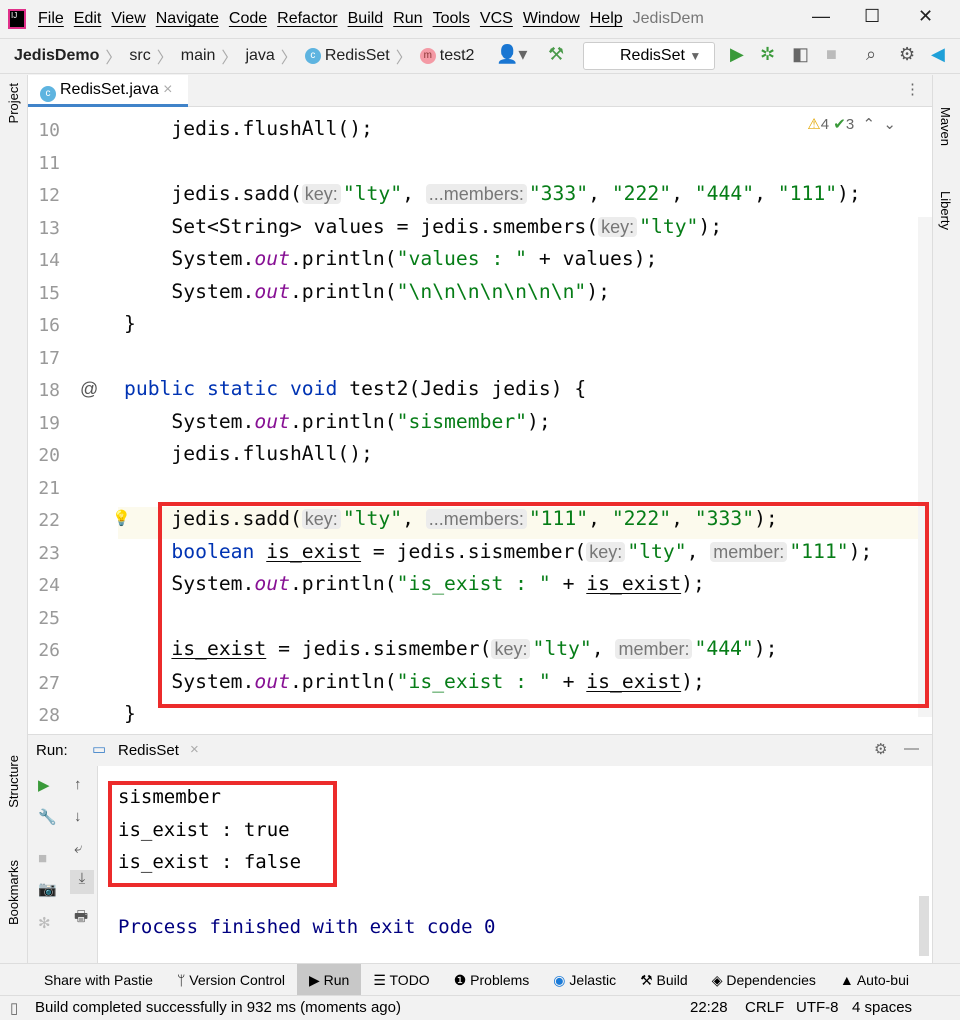 The height and width of the screenshot is (1020, 960). What do you see at coordinates (710, 226) in the screenshot?
I see `code-token: );` at bounding box center [710, 226].